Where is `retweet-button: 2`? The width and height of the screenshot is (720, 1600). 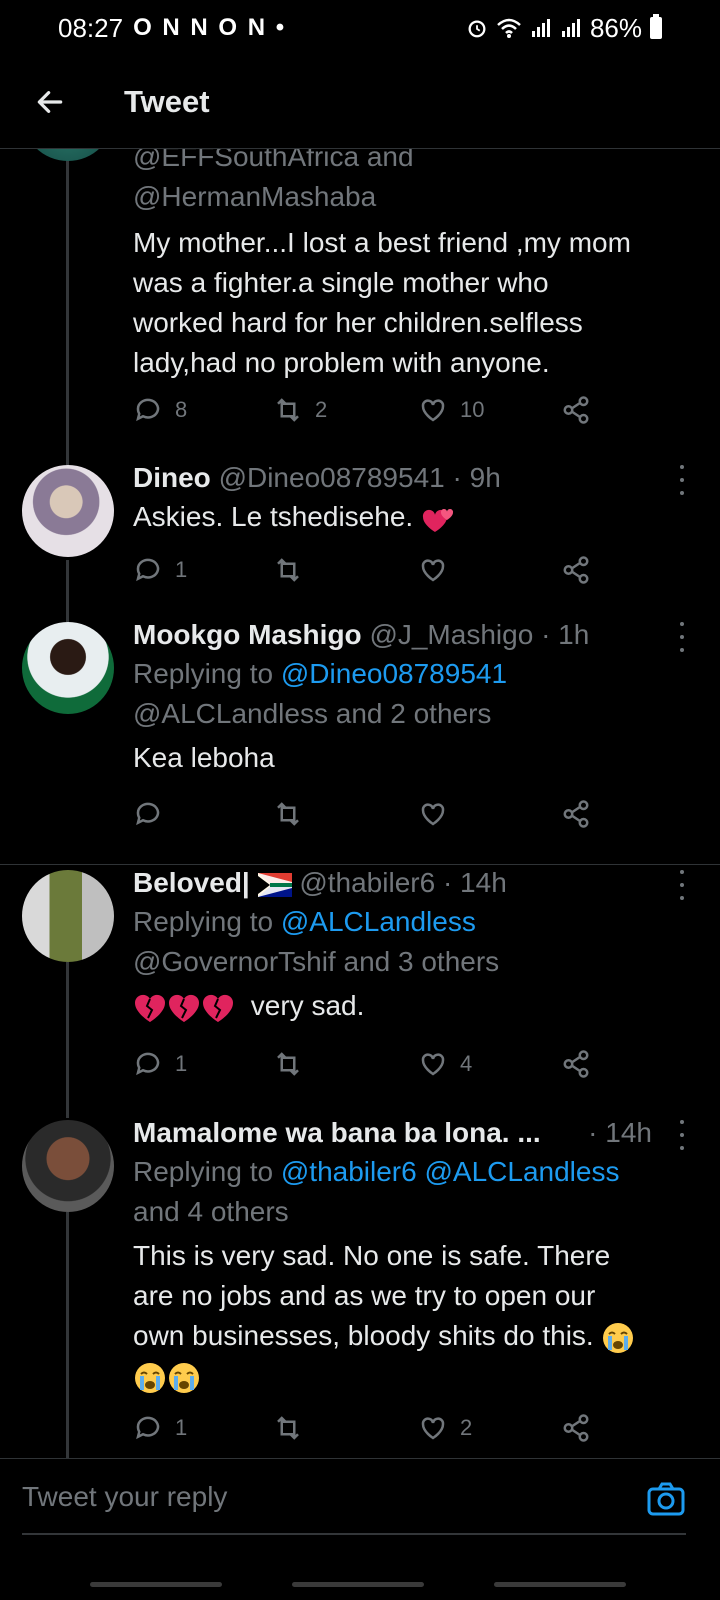 retweet-button: 2 is located at coordinates (300, 410).